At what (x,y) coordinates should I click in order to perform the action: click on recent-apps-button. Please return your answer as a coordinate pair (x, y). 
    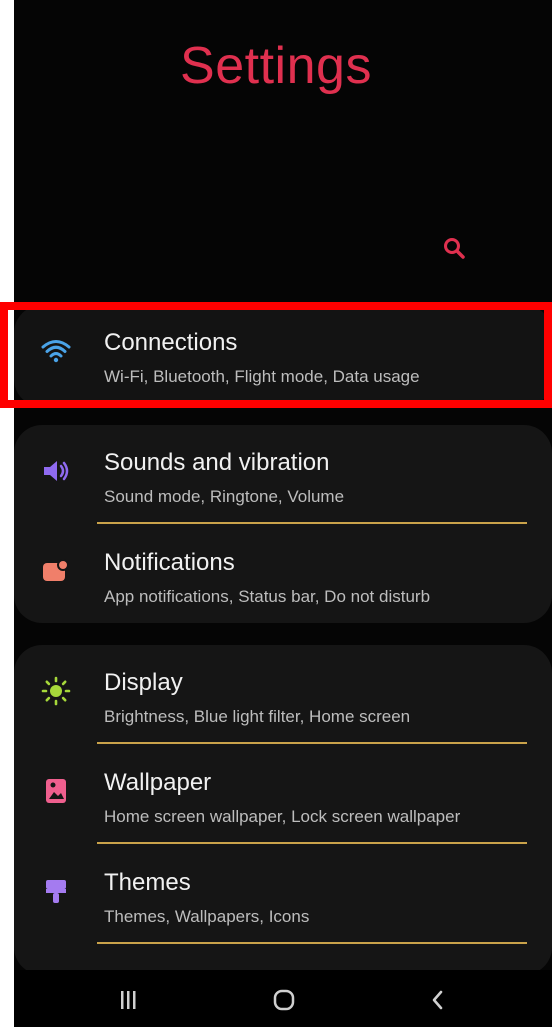
    Looking at the image, I should click on (128, 1000).